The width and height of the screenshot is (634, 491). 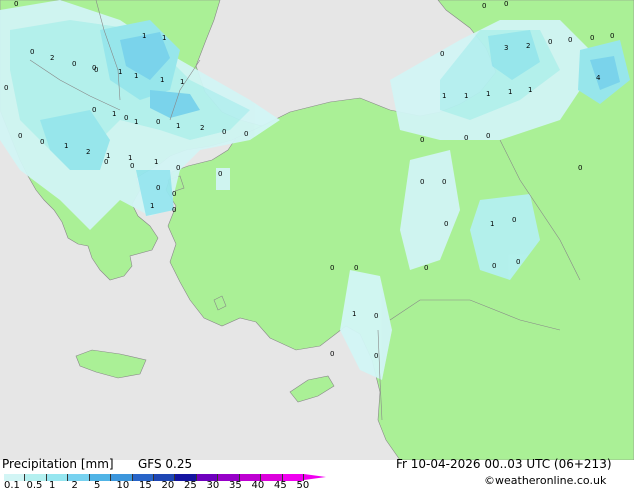 What do you see at coordinates (235, 485) in the screenshot?
I see `colorbar-tick-label: 35` at bounding box center [235, 485].